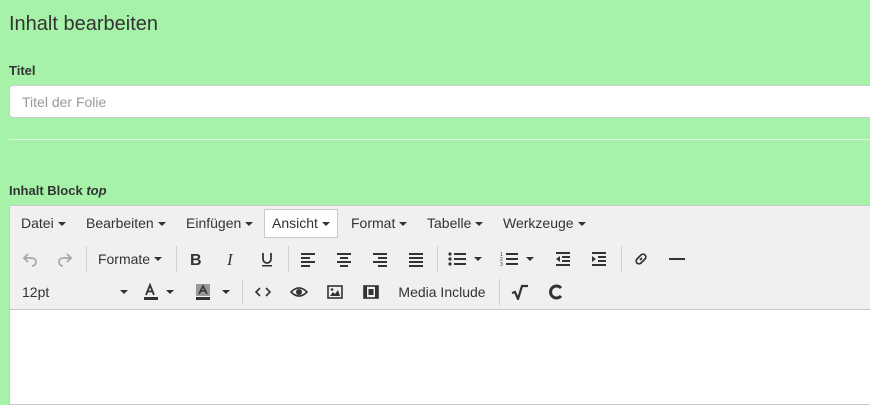  I want to click on font-size-value: 12pt, so click(36, 292).